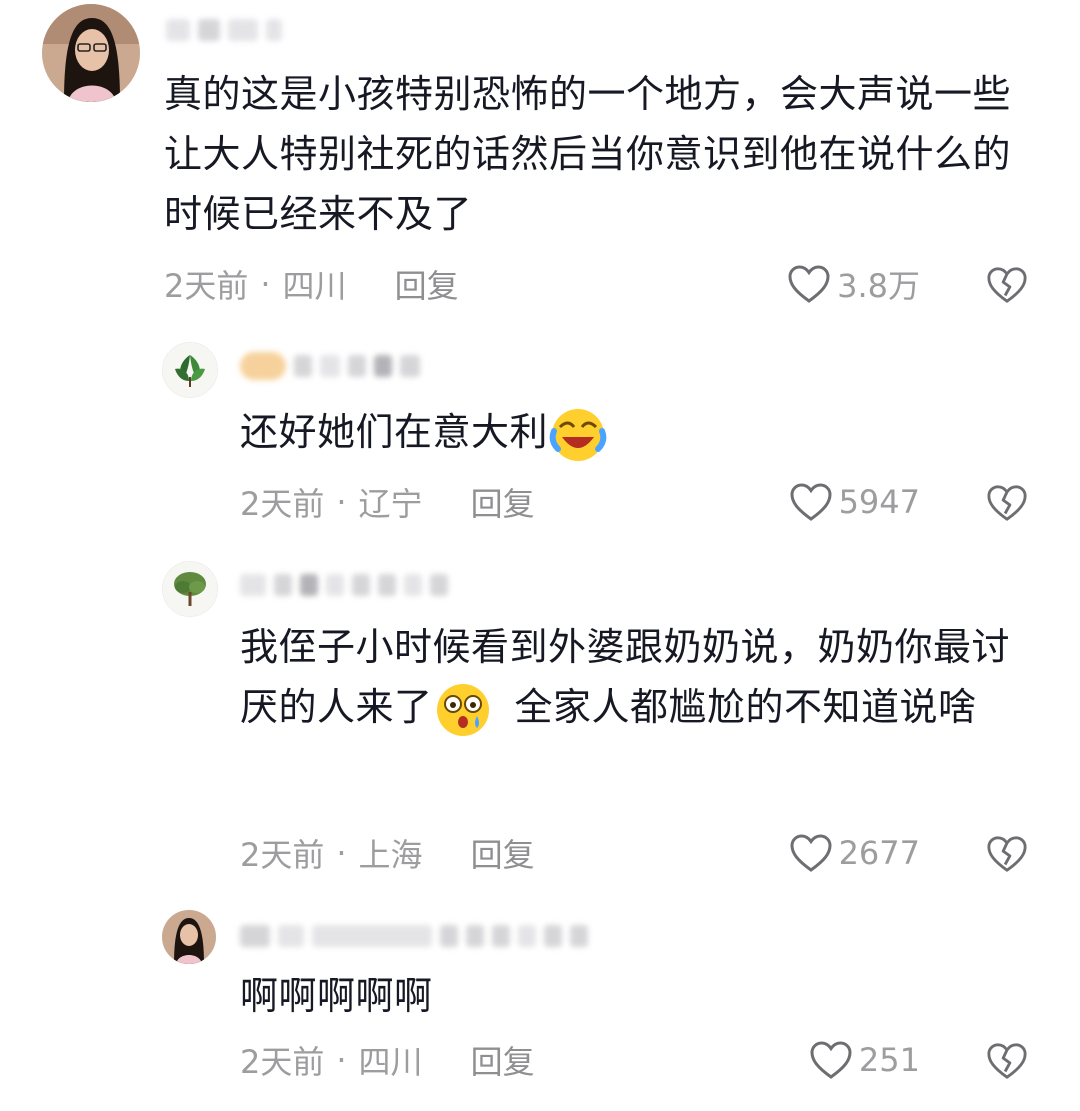 This screenshot has width=1080, height=1111. Describe the element at coordinates (879, 853) in the screenshot. I see `like-count: 2677` at that location.